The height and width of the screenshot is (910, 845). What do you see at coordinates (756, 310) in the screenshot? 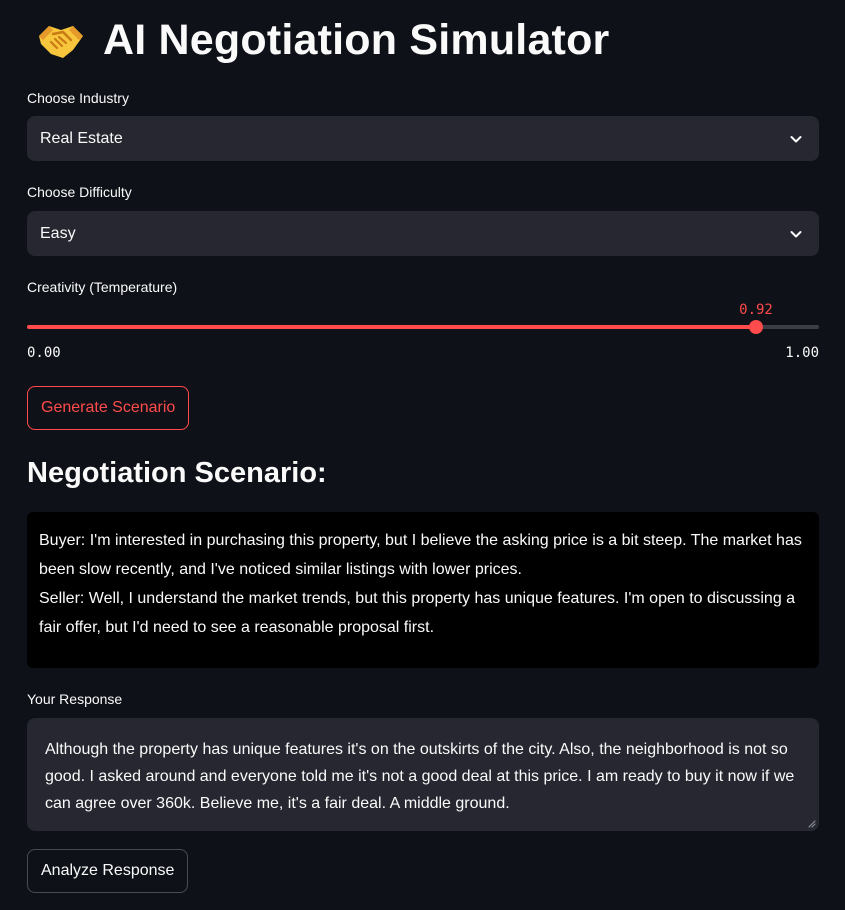
I see `slider-value: 0.92` at bounding box center [756, 310].